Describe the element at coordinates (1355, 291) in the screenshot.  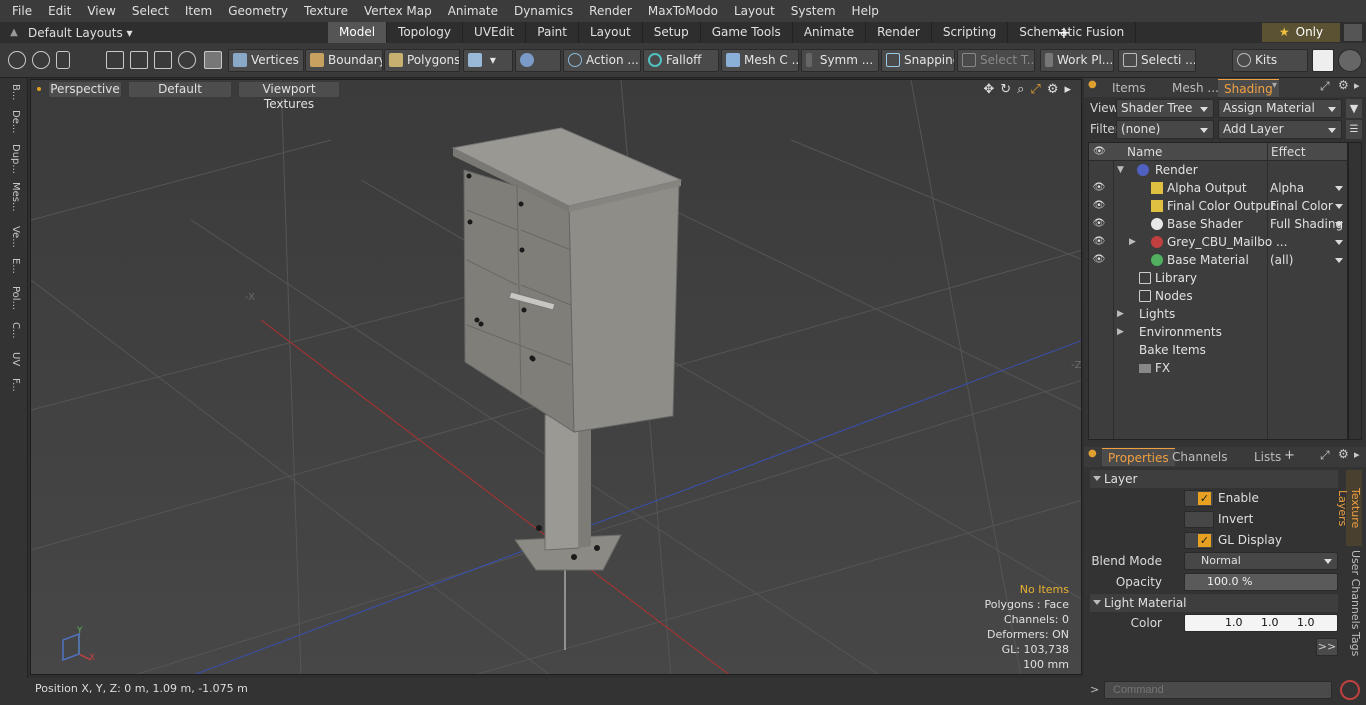
I see `tree-scrollbar` at that location.